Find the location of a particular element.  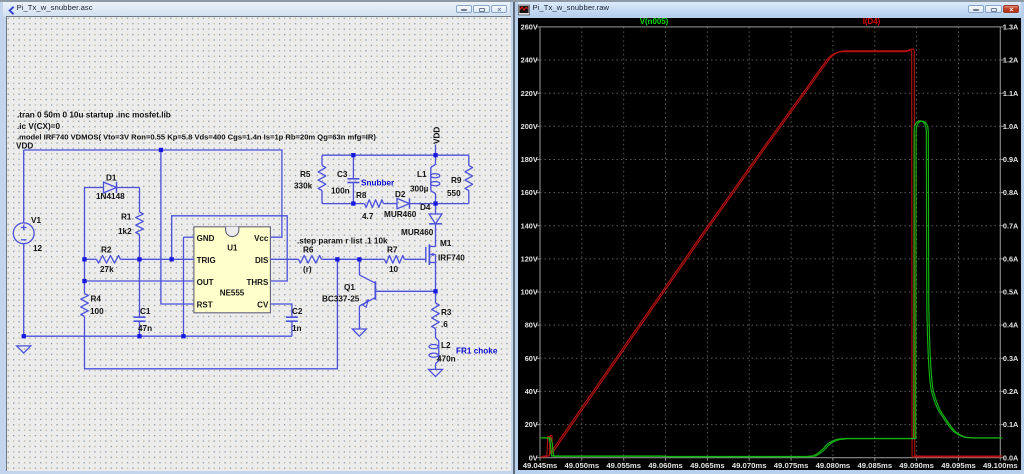

svg-text: 1.3A is located at coordinates (1010, 26).